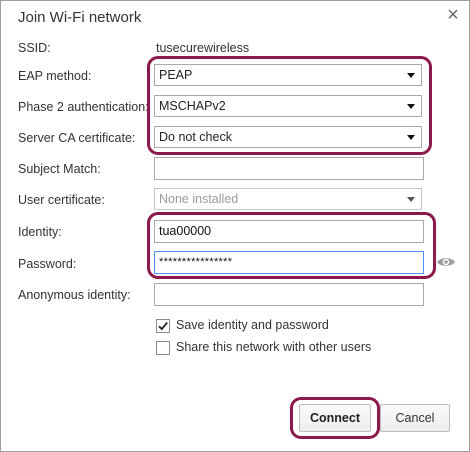  Describe the element at coordinates (203, 48) in the screenshot. I see `ssid-value: tusecurewireless` at that location.